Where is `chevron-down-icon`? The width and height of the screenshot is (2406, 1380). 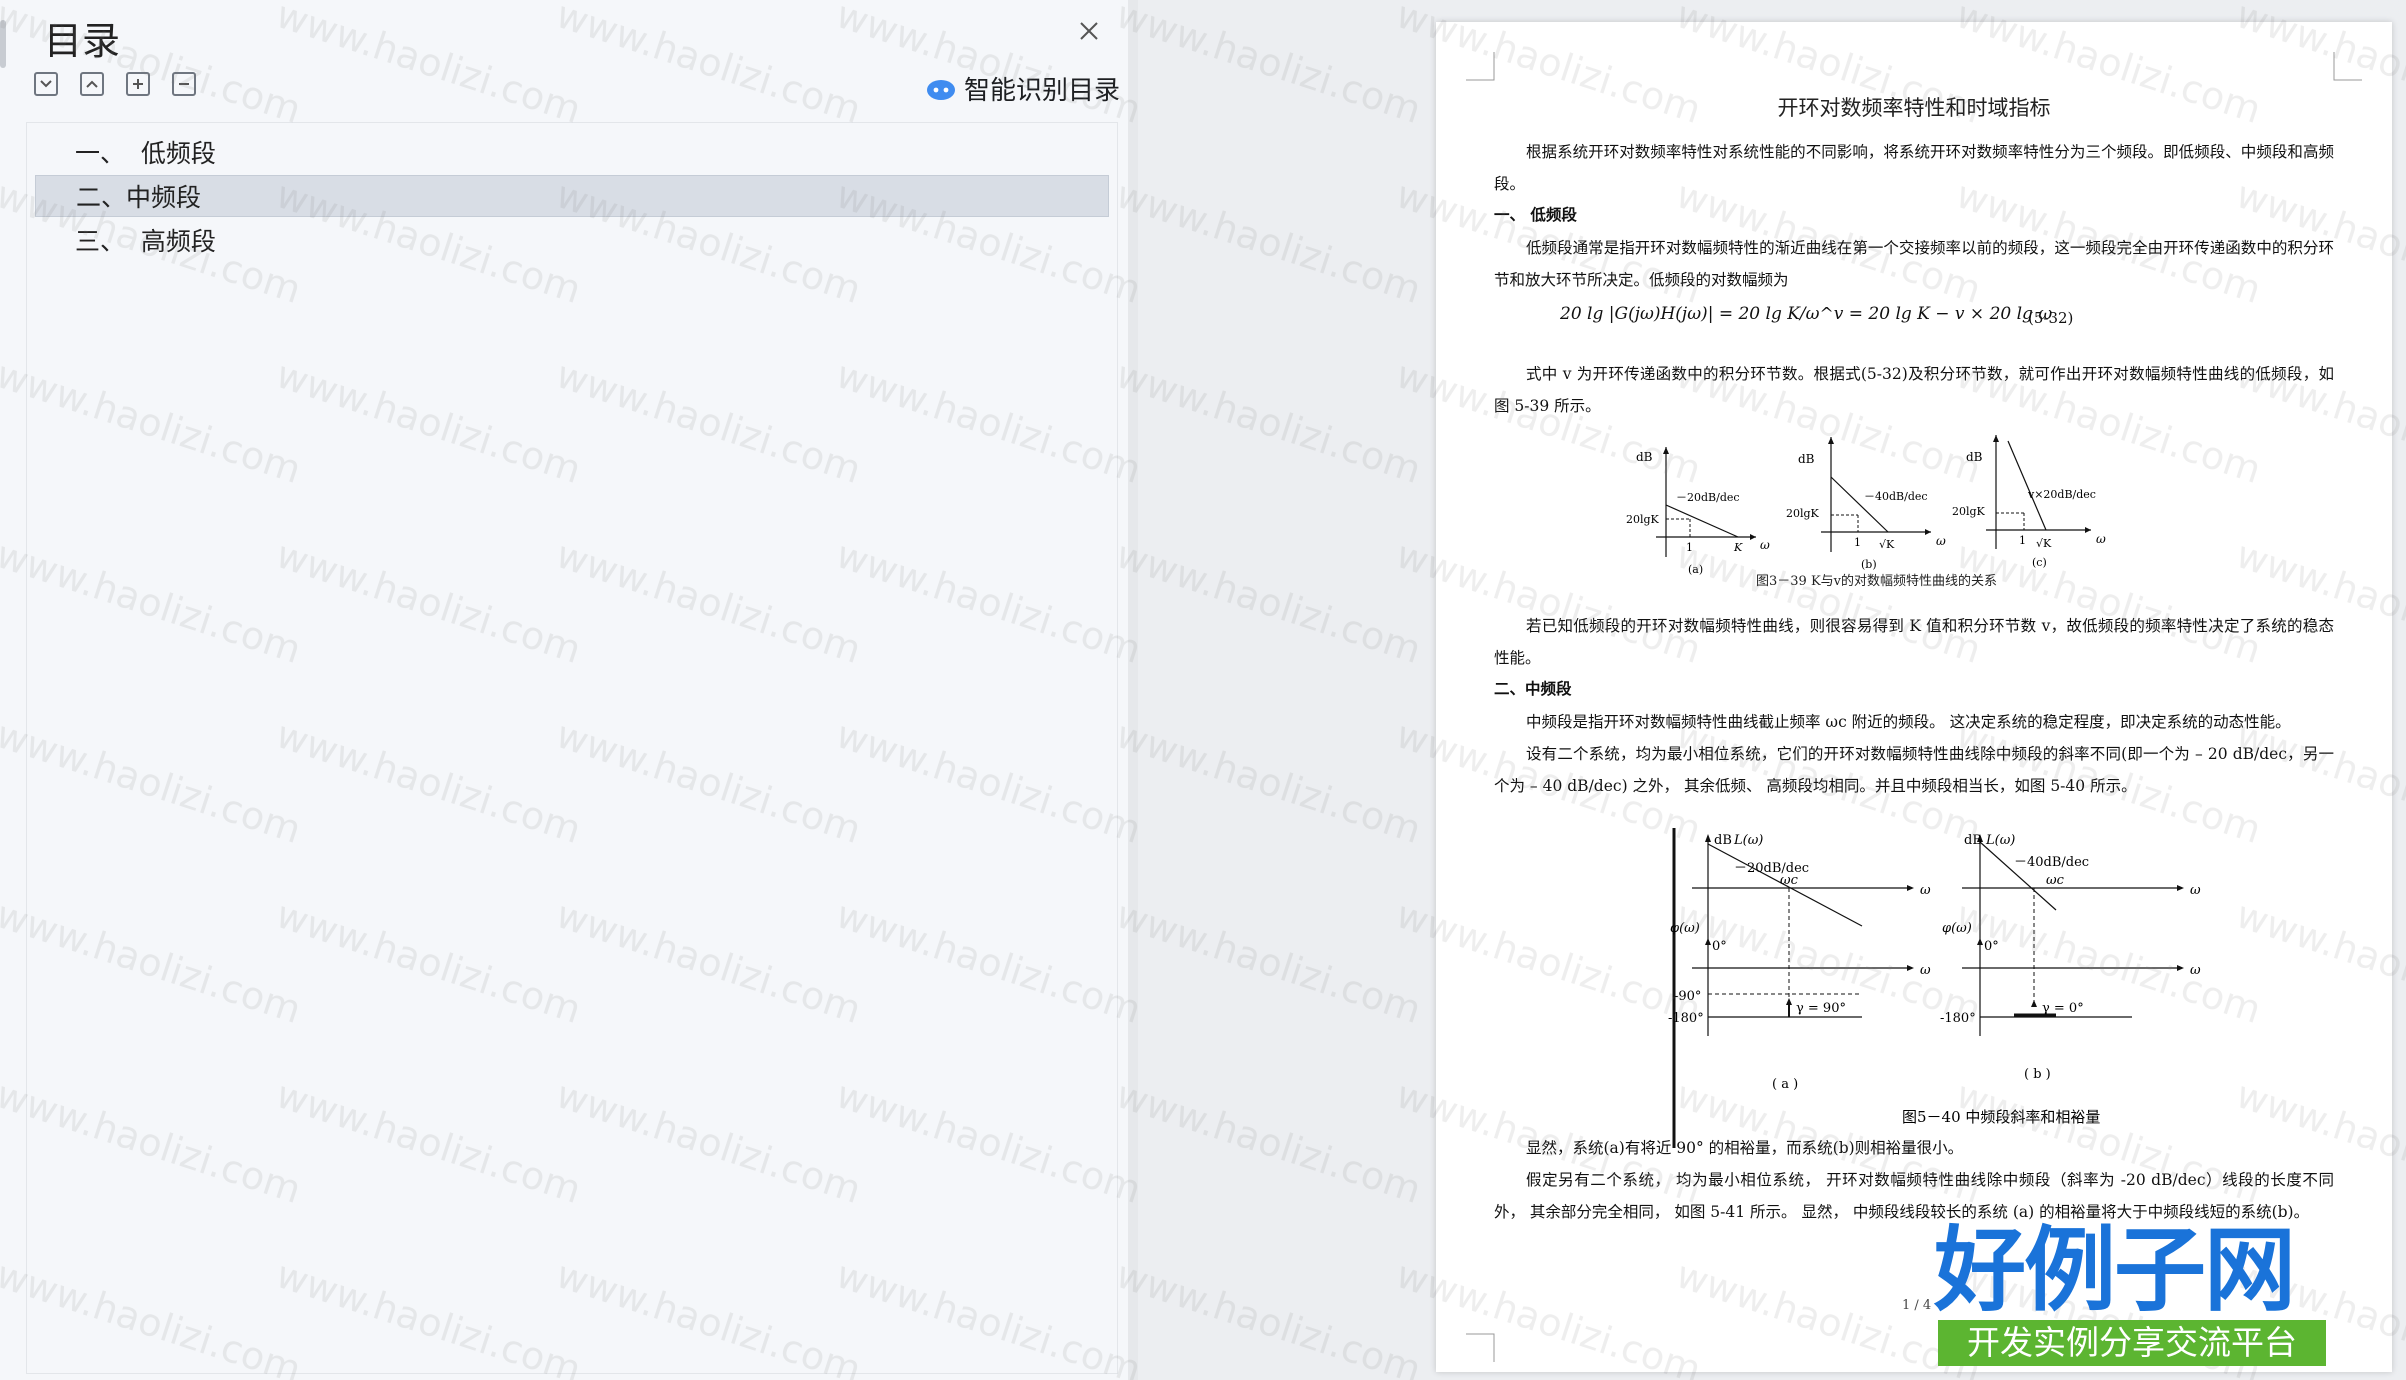
chevron-down-icon is located at coordinates (46, 84).